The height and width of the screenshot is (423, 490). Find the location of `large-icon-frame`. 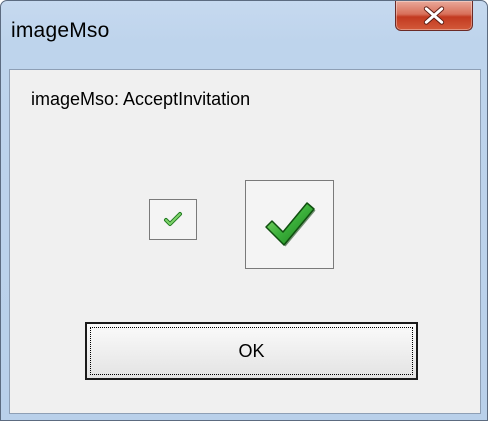

large-icon-frame is located at coordinates (289, 224).